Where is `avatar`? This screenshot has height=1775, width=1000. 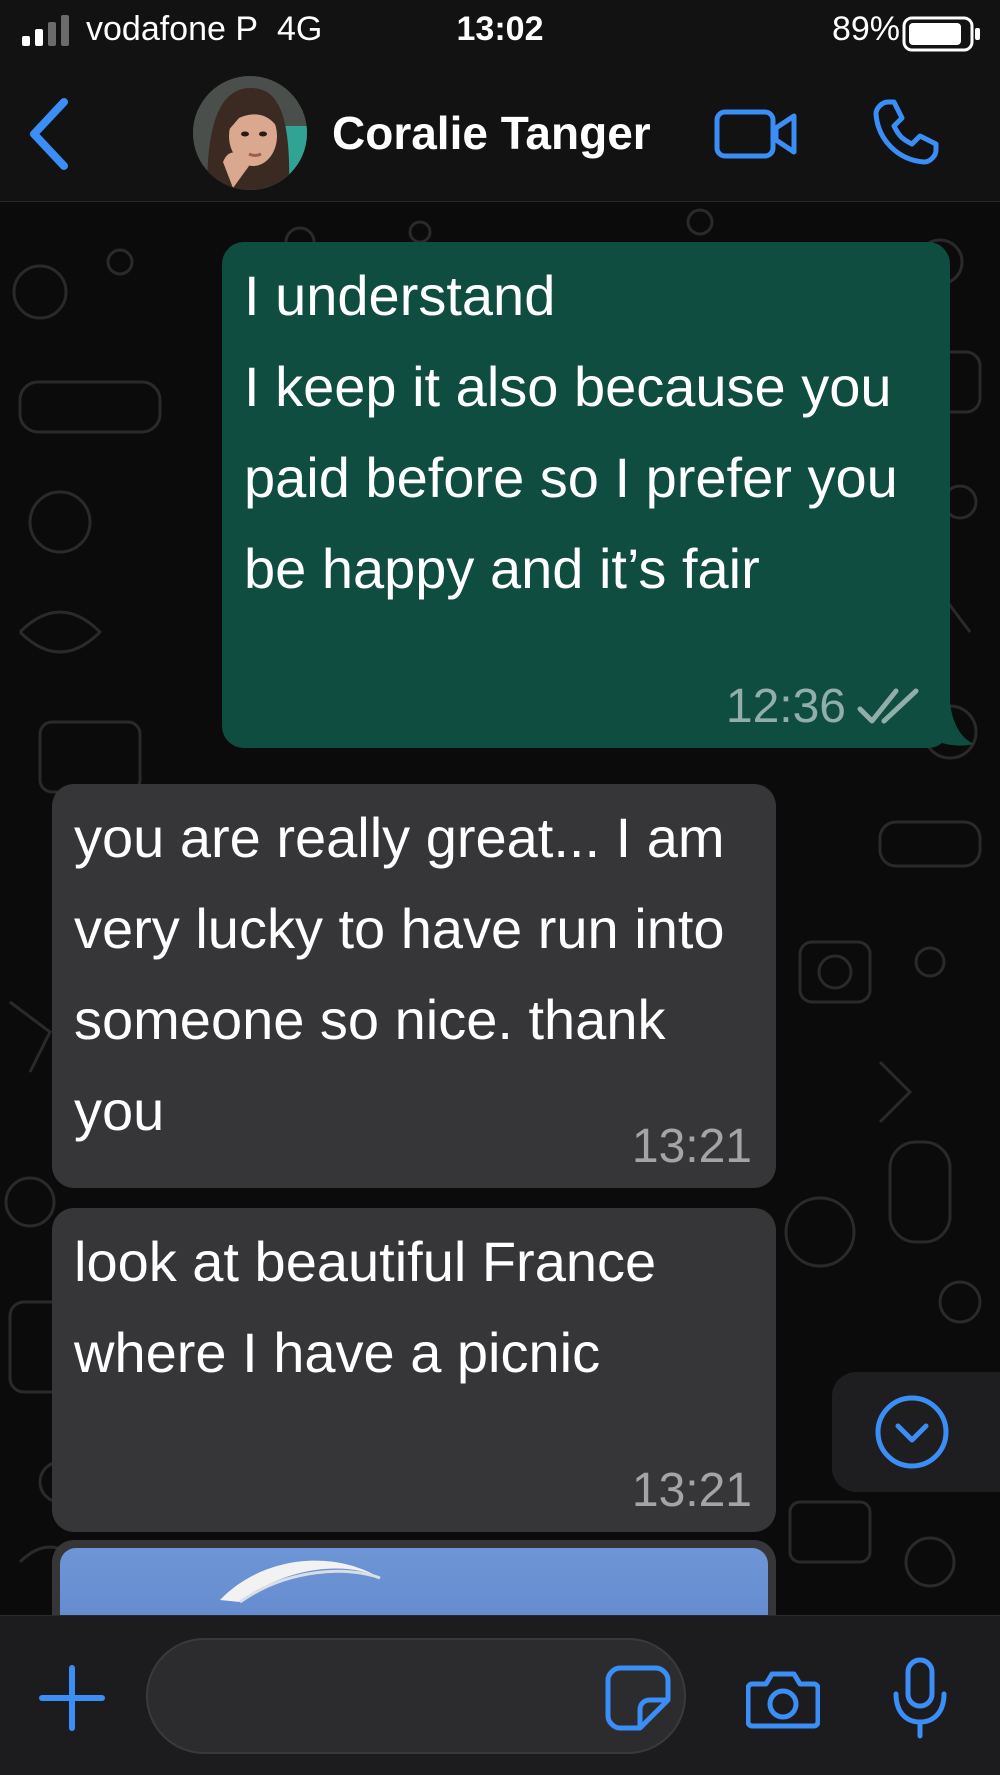 avatar is located at coordinates (250, 133).